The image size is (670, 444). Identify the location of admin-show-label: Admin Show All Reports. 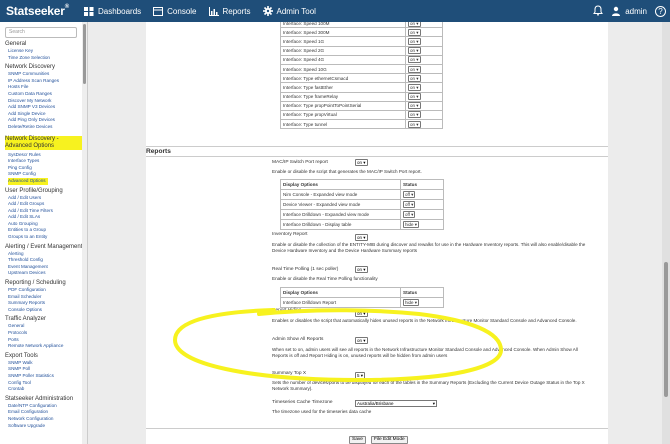
(298, 339).